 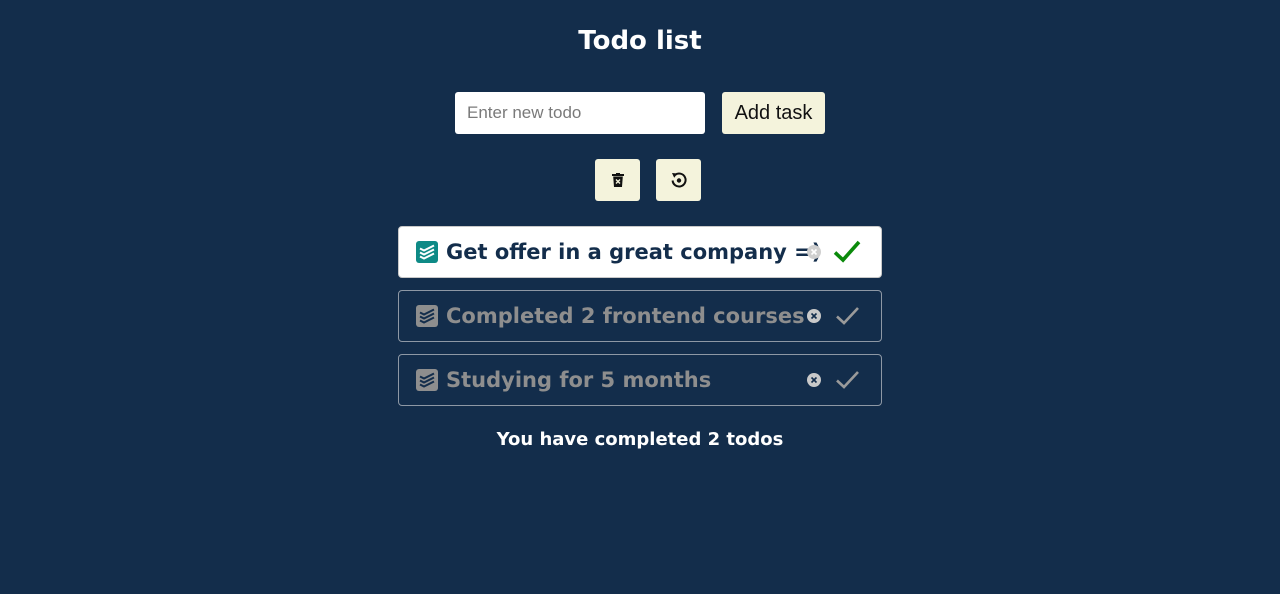 What do you see at coordinates (580, 113) in the screenshot?
I see `new-todo-input` at bounding box center [580, 113].